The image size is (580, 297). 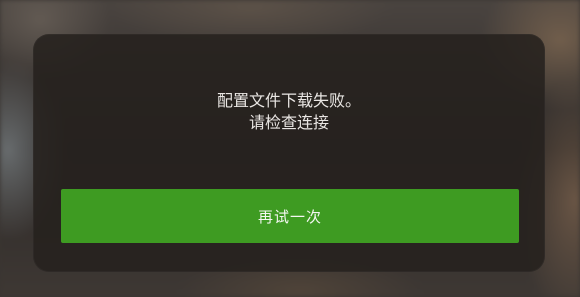 What do you see at coordinates (290, 216) in the screenshot?
I see `retry-button: 再试一次` at bounding box center [290, 216].